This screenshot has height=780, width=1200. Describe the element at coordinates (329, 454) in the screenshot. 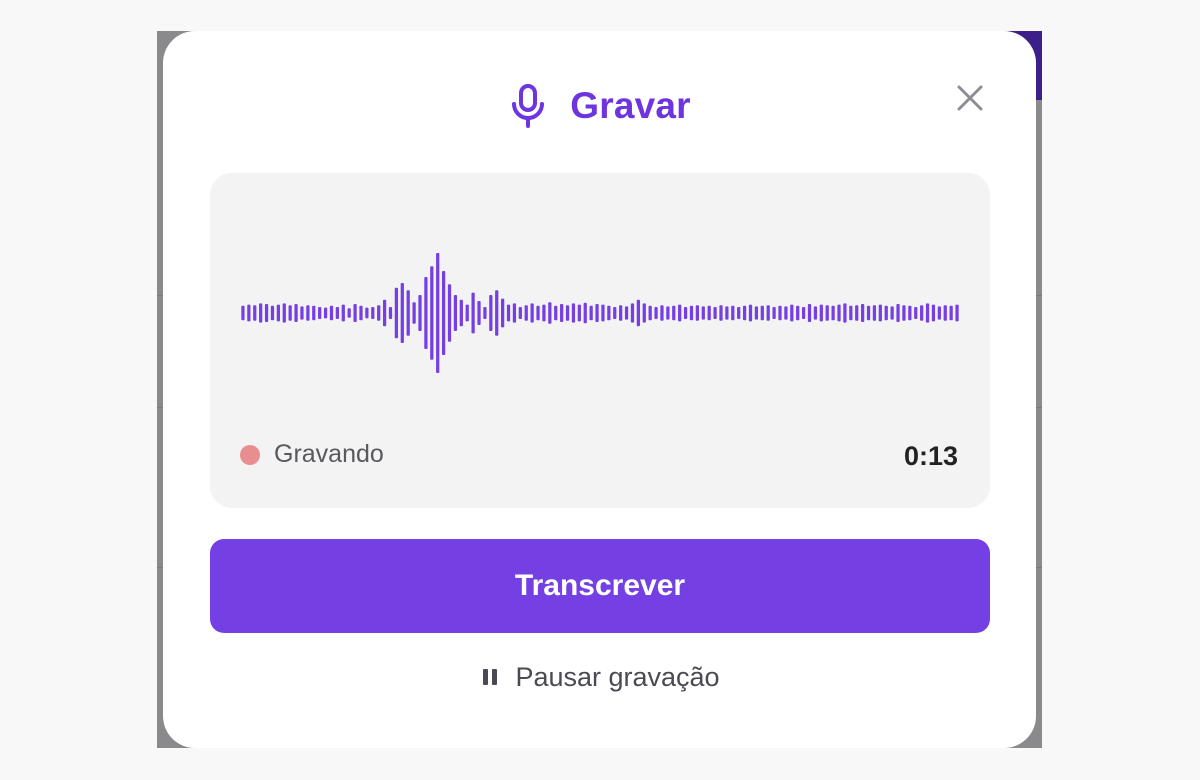

I see `recording-status-label: Gravando` at that location.